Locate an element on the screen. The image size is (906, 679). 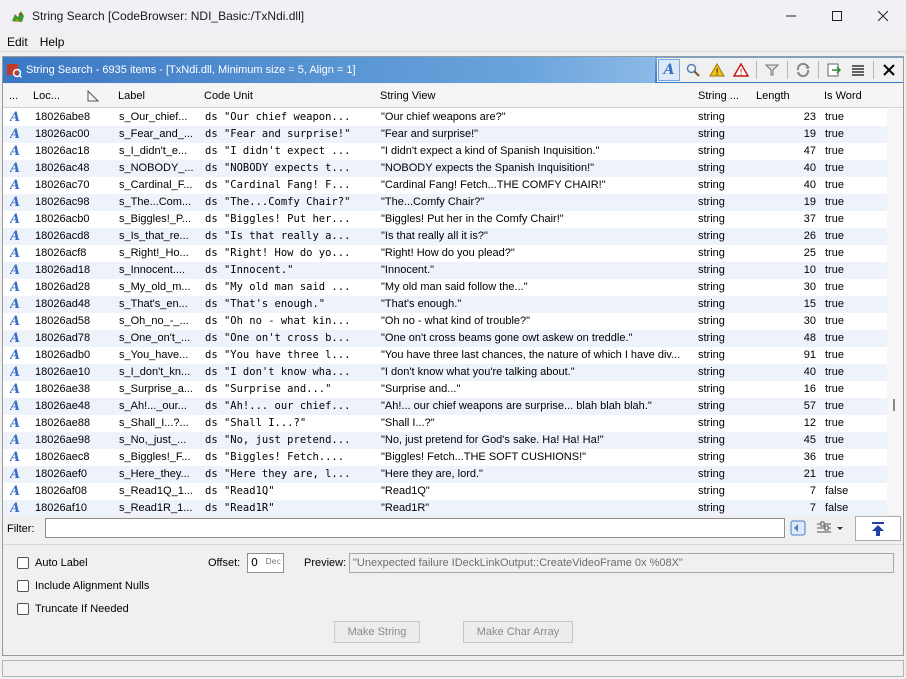
column-header-string-view: String View is located at coordinates (535, 96).